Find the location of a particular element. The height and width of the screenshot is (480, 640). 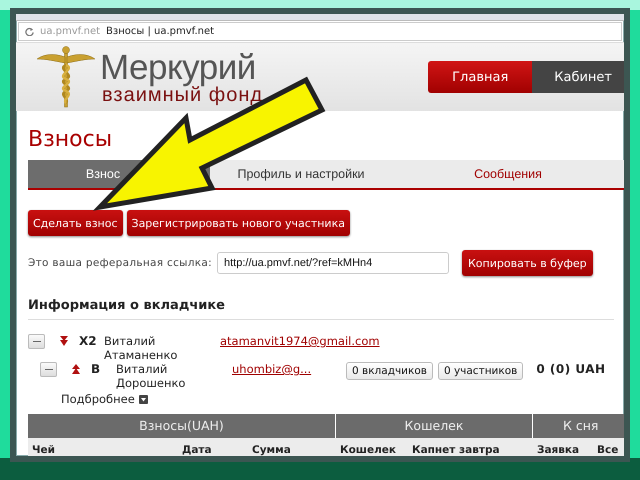

copy-button: Копировать в буфер is located at coordinates (527, 263).